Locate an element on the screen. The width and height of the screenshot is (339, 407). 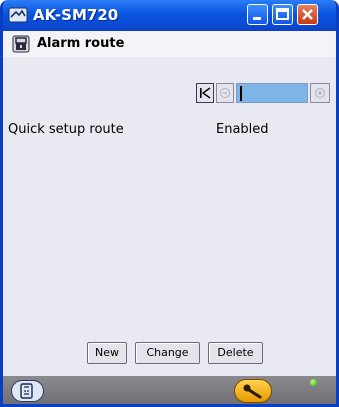
lock-icon is located at coordinates (21, 44).